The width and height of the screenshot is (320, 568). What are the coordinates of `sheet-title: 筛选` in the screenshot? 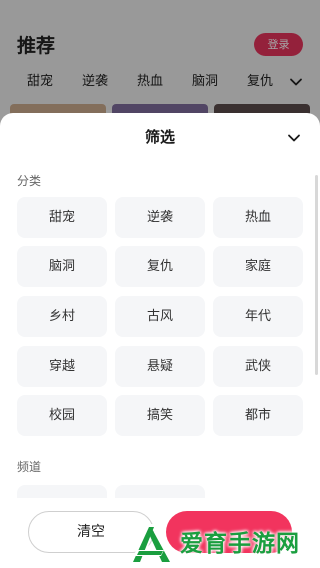 It's located at (159, 137).